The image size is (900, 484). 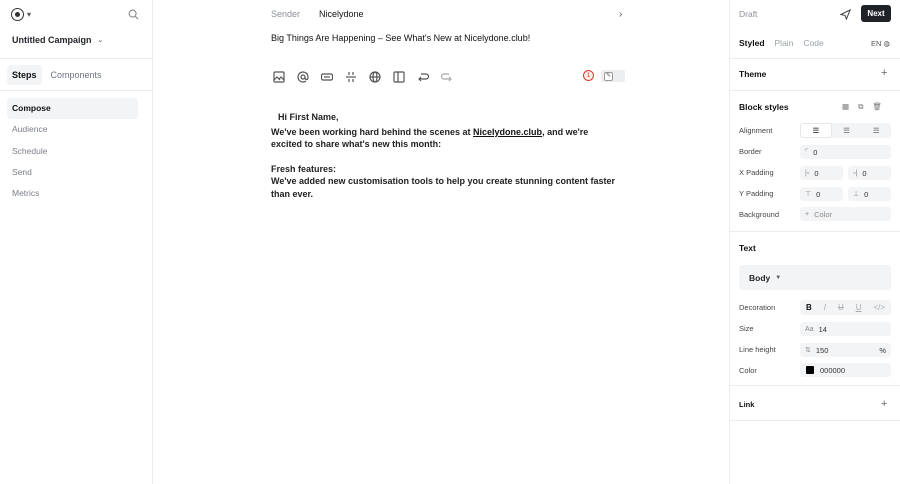 I want to click on y-padding-top-value: 0, so click(x=818, y=194).